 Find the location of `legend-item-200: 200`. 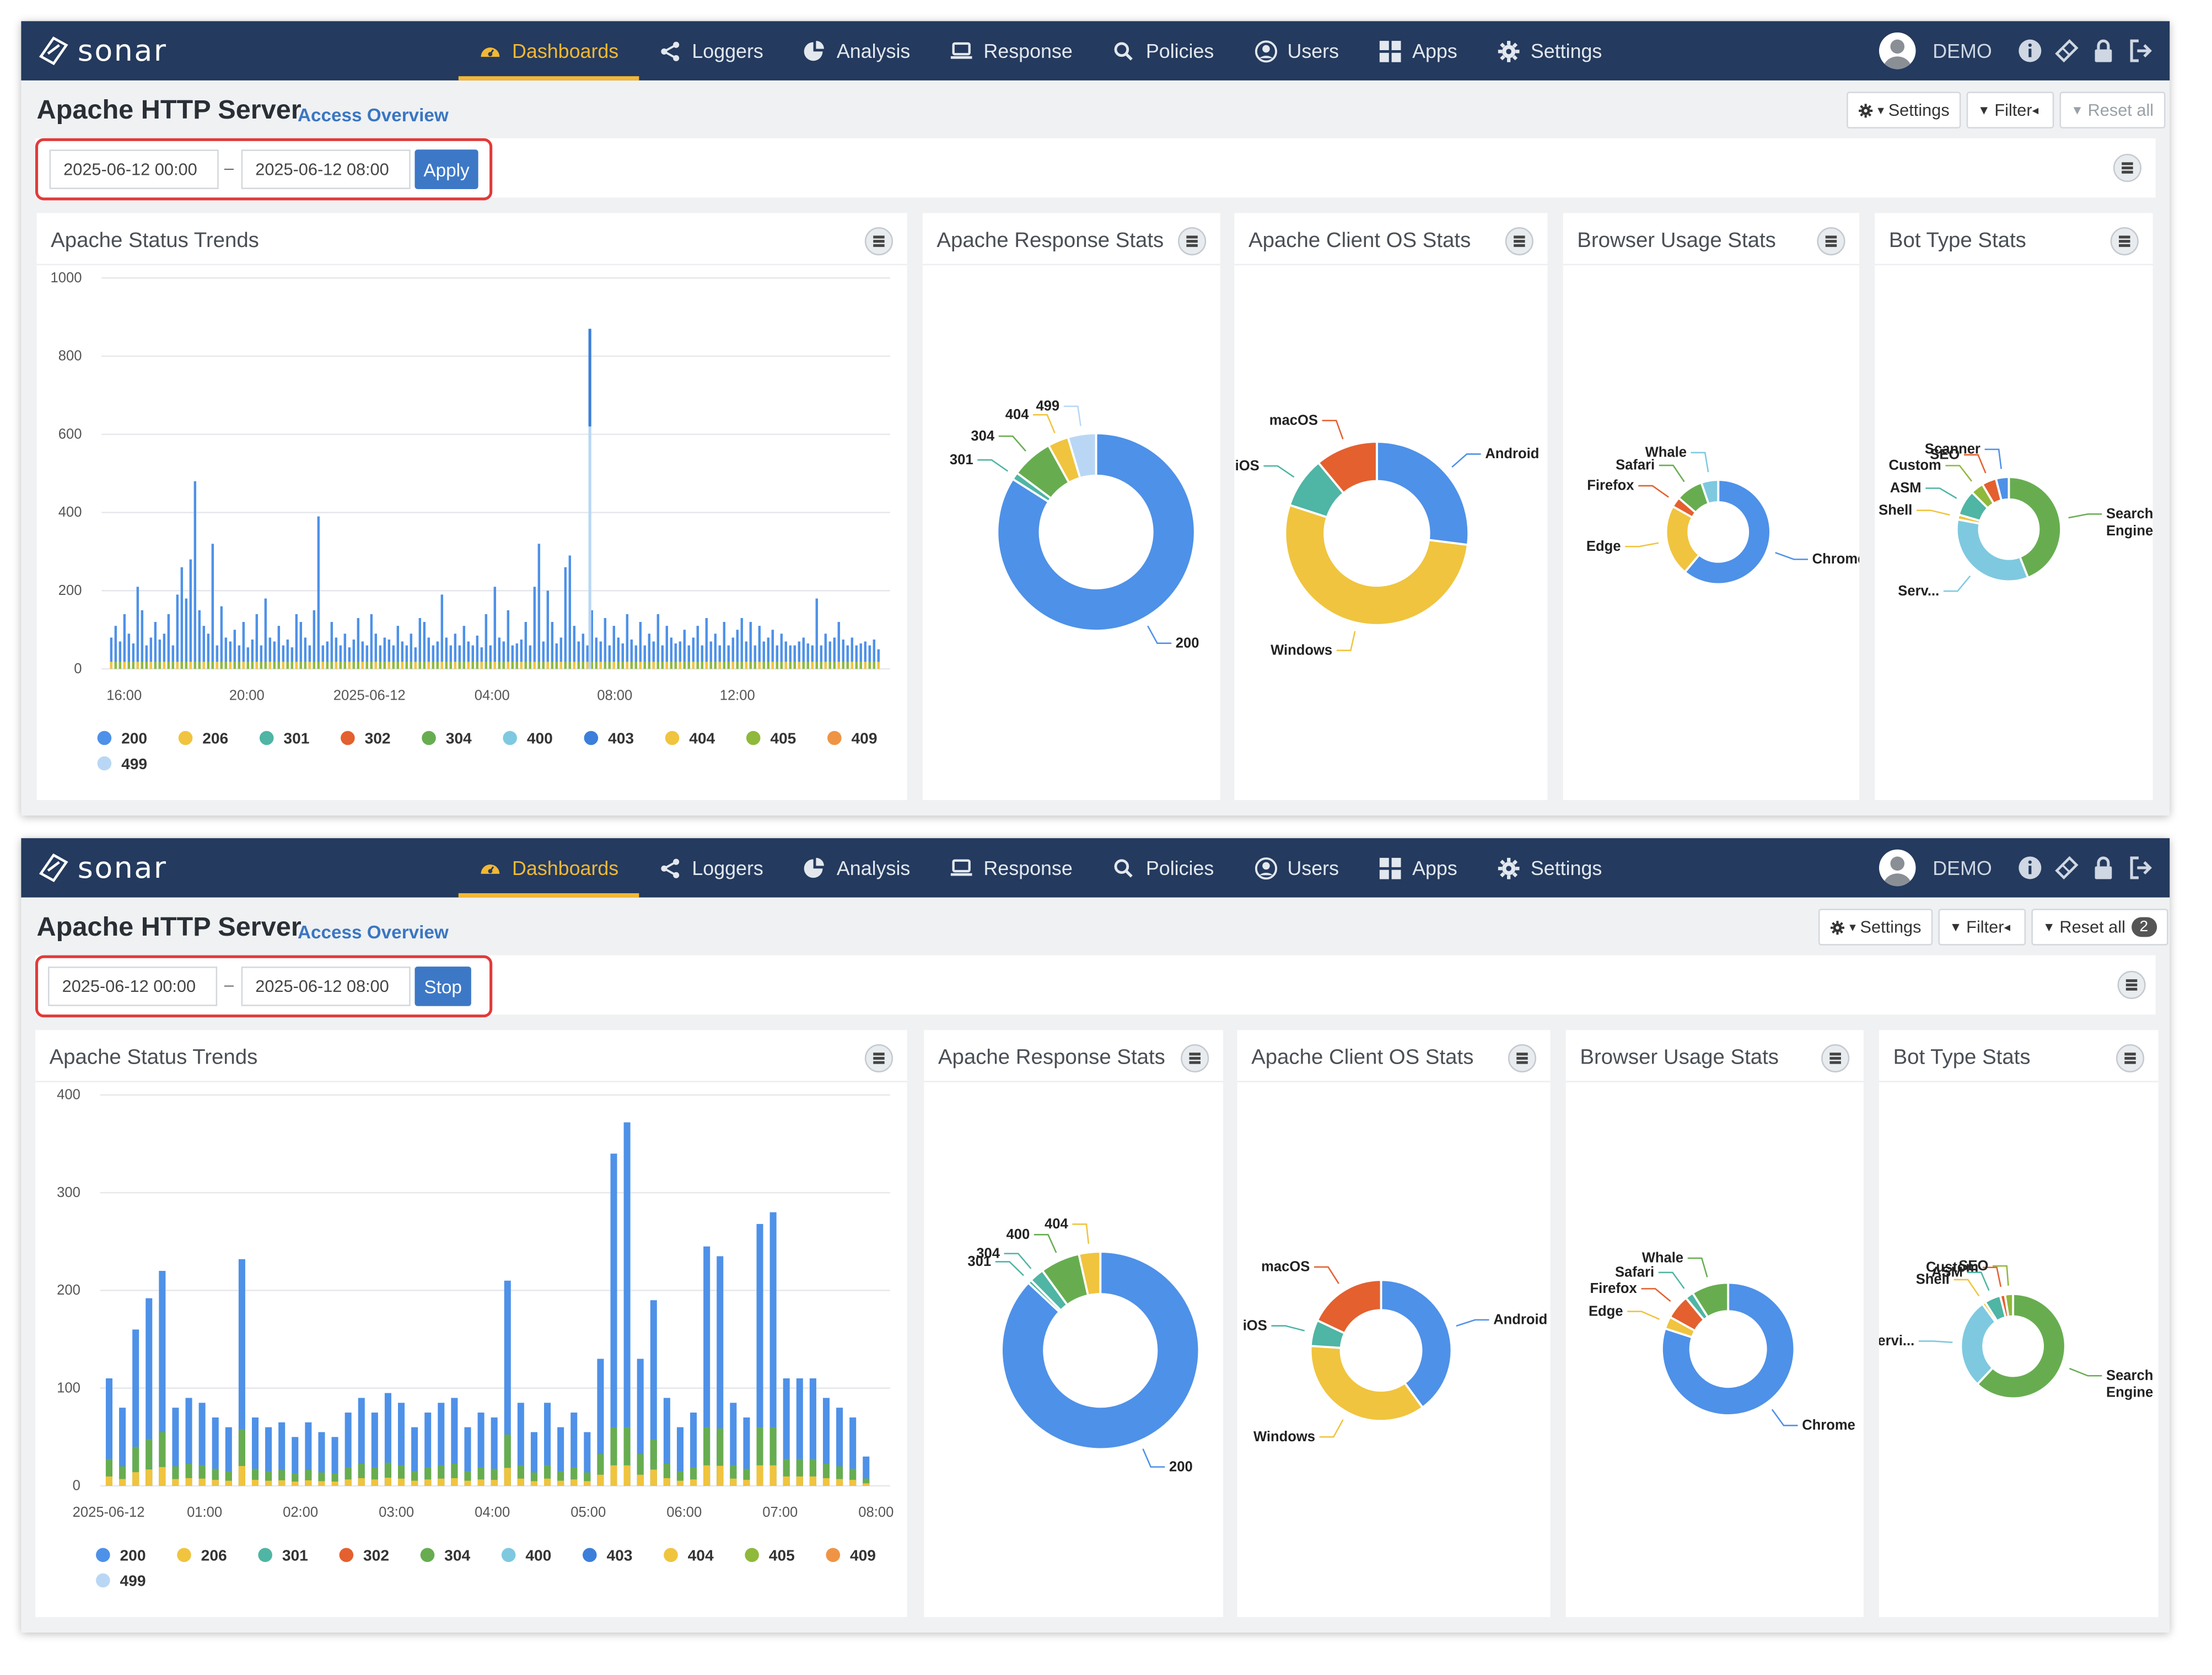

legend-item-200: 200 is located at coordinates (134, 738).